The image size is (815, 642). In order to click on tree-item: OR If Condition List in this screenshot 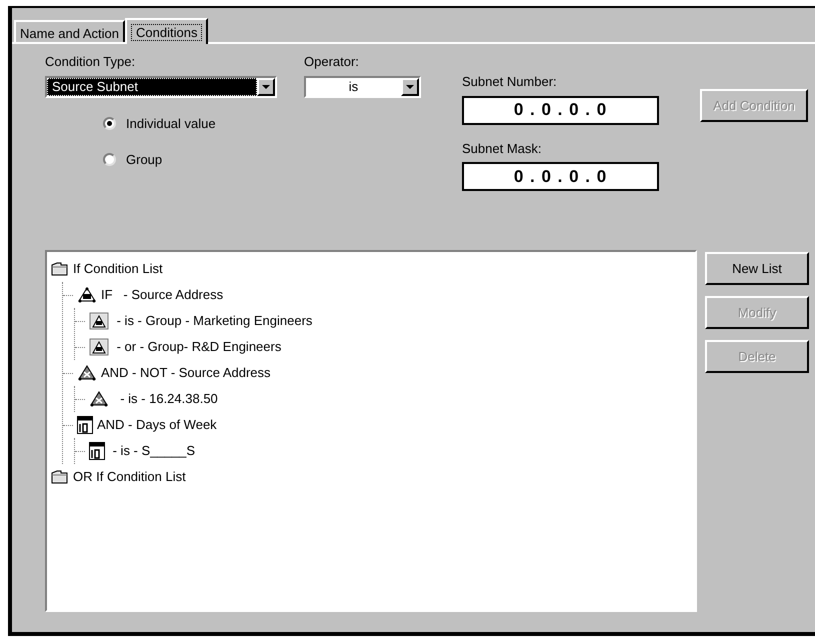, I will do `click(129, 477)`.